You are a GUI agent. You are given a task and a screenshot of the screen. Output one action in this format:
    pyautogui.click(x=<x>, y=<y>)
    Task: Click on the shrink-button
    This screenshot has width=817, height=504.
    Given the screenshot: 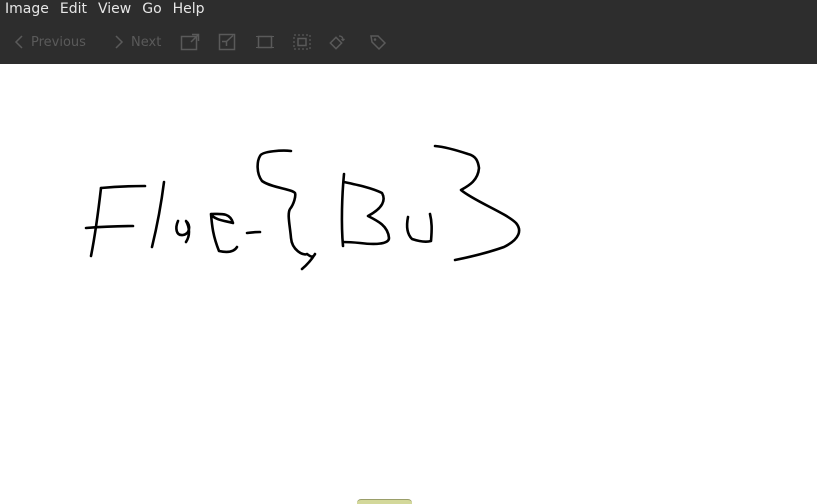 What is the action you would take?
    pyautogui.click(x=228, y=42)
    